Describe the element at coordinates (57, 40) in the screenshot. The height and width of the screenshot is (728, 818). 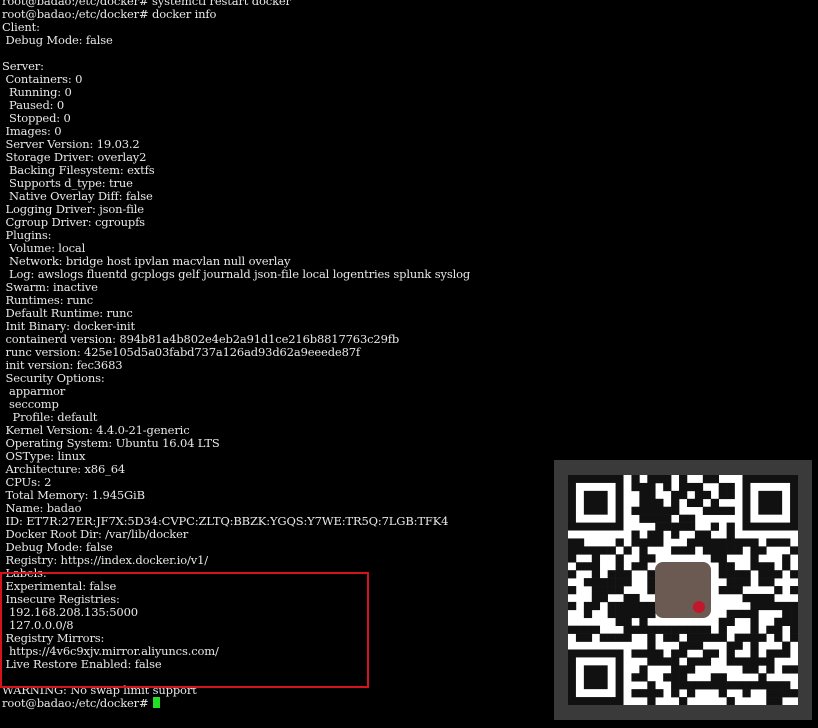
I see `terminal-line: Debug Mode: false` at that location.